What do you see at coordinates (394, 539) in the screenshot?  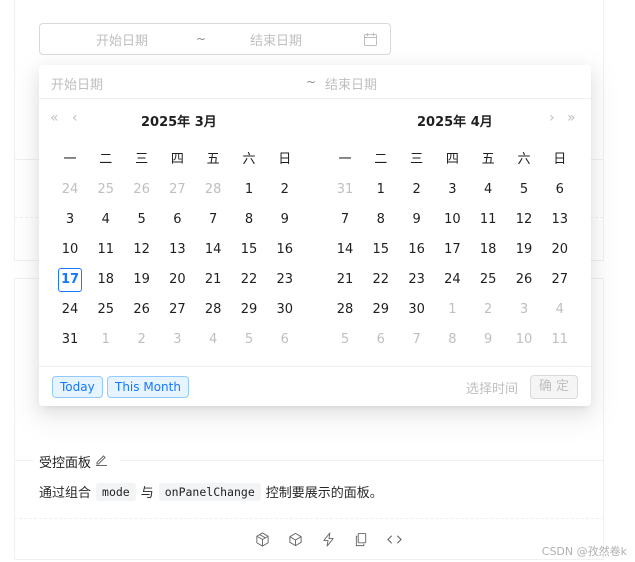 I see `expand-code-icon` at bounding box center [394, 539].